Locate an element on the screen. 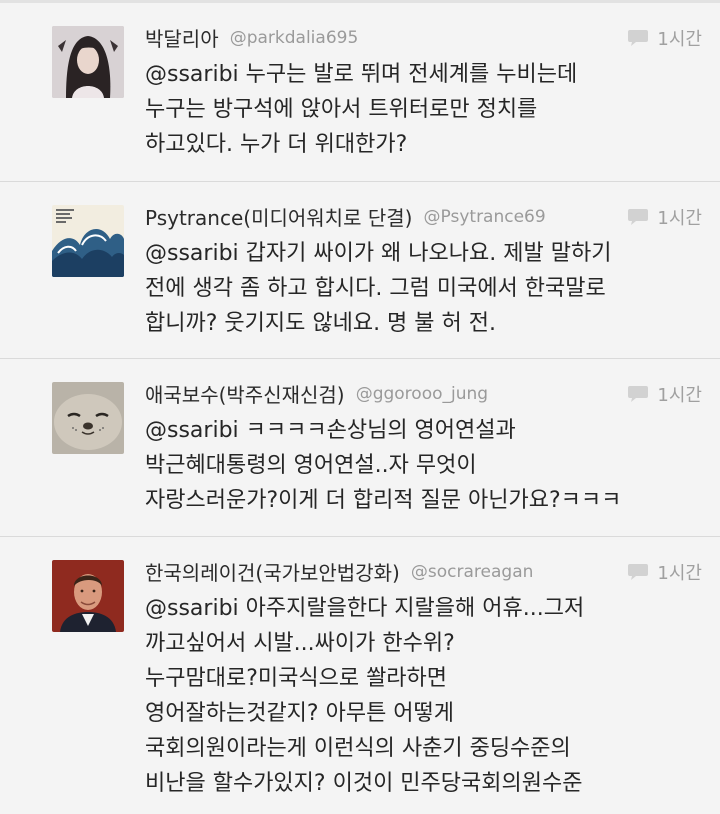 Image resolution: width=720 pixels, height=814 pixels. tweet-line: 합니까? 웃기지도 않네요. 명 불 허 전. is located at coordinates (320, 323).